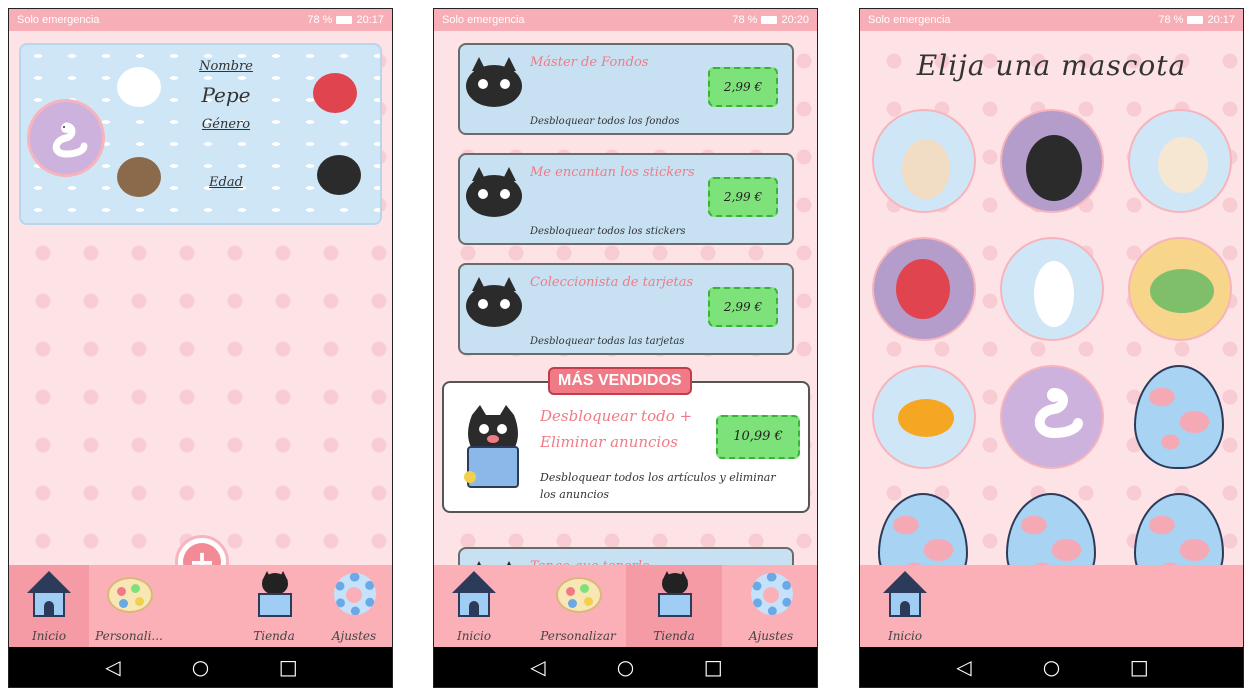 The height and width of the screenshot is (688, 1247). What do you see at coordinates (608, 231) in the screenshot?
I see `store-item-desc: Desbloquear todos los stickers` at bounding box center [608, 231].